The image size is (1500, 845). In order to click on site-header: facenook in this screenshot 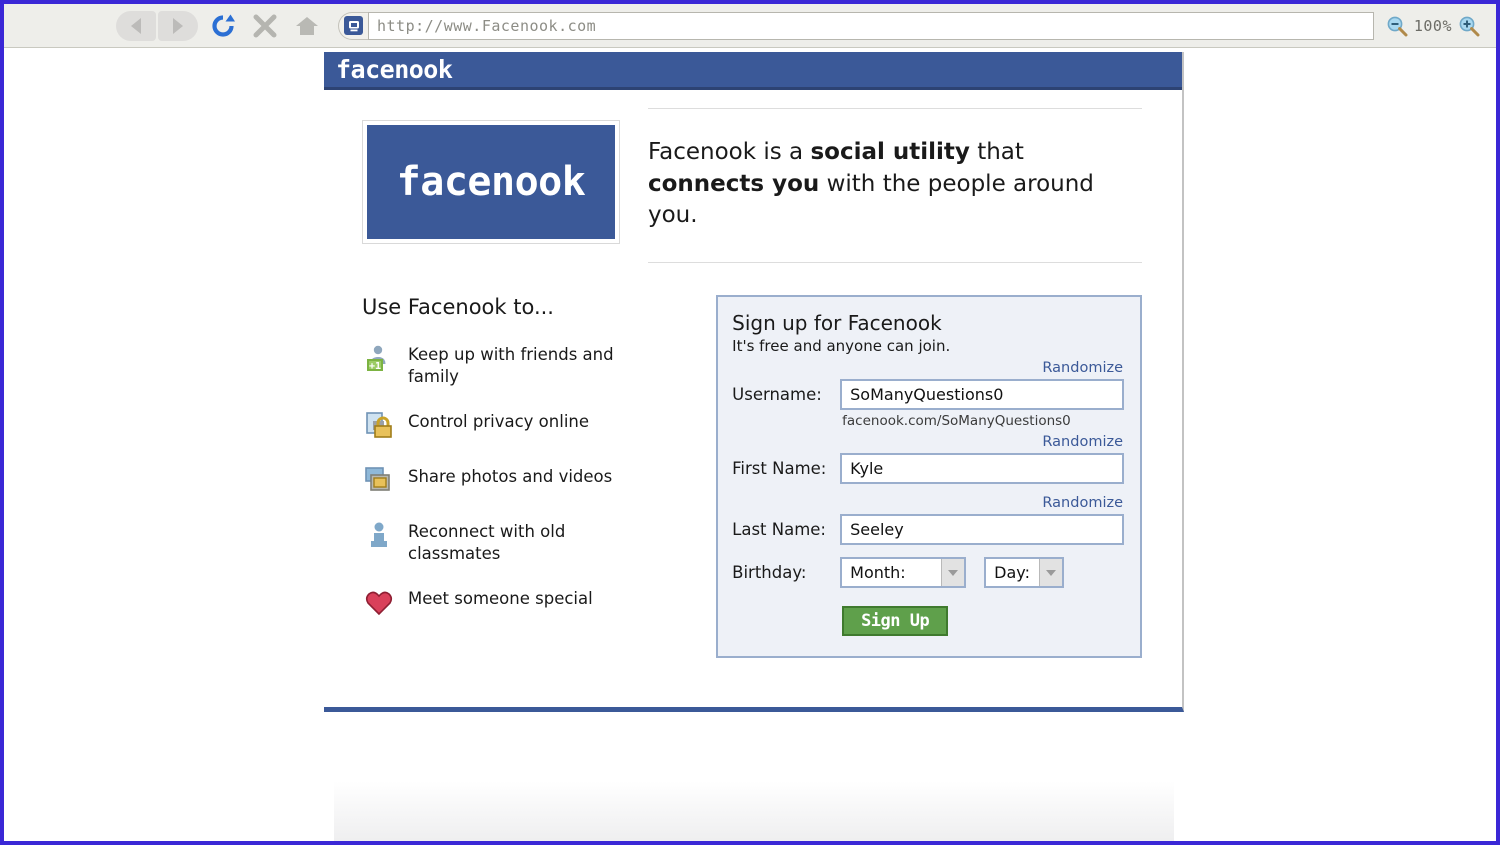, I will do `click(753, 71)`.